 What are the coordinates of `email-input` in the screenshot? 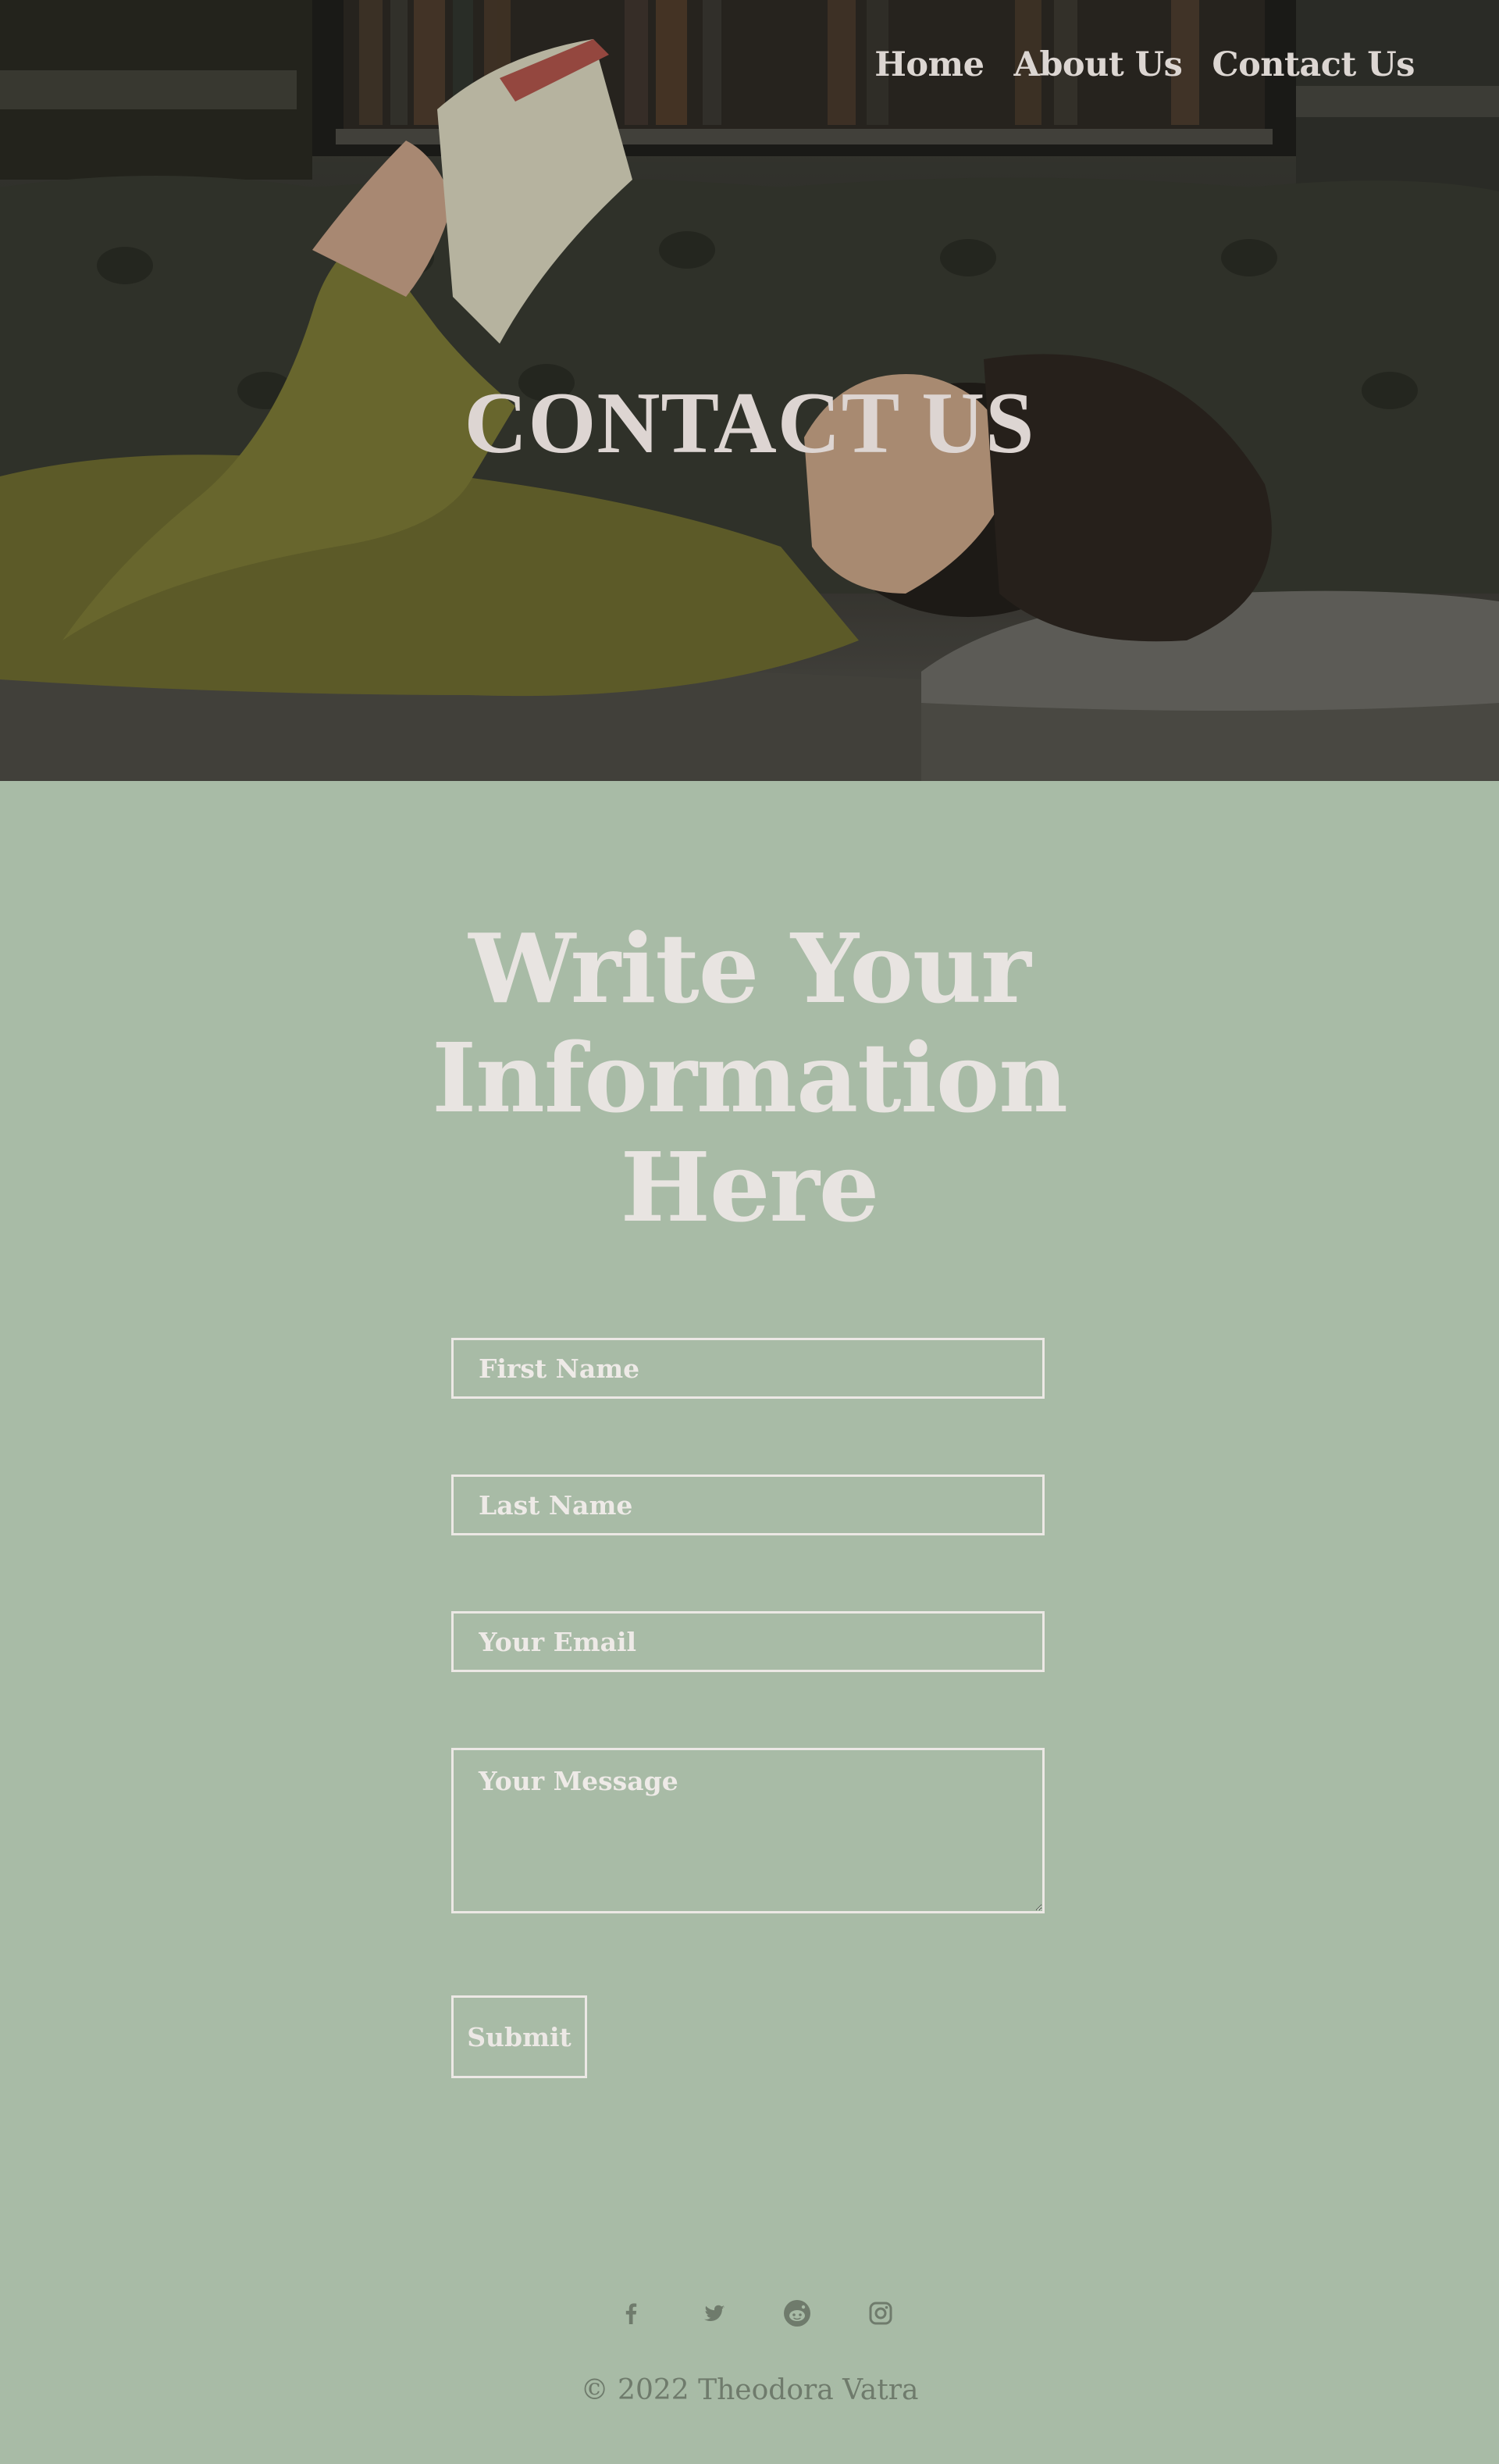 It's located at (748, 1642).